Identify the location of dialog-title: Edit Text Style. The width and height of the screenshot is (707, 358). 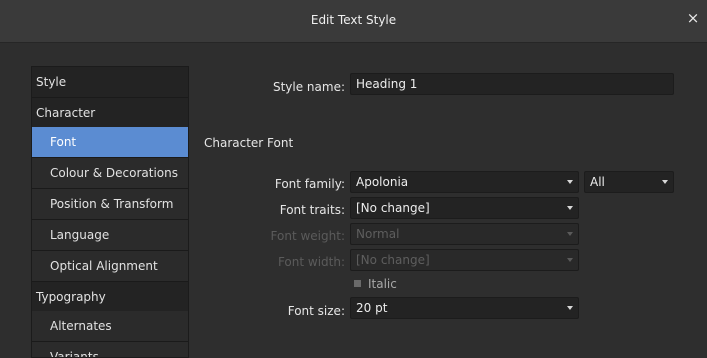
(353, 20).